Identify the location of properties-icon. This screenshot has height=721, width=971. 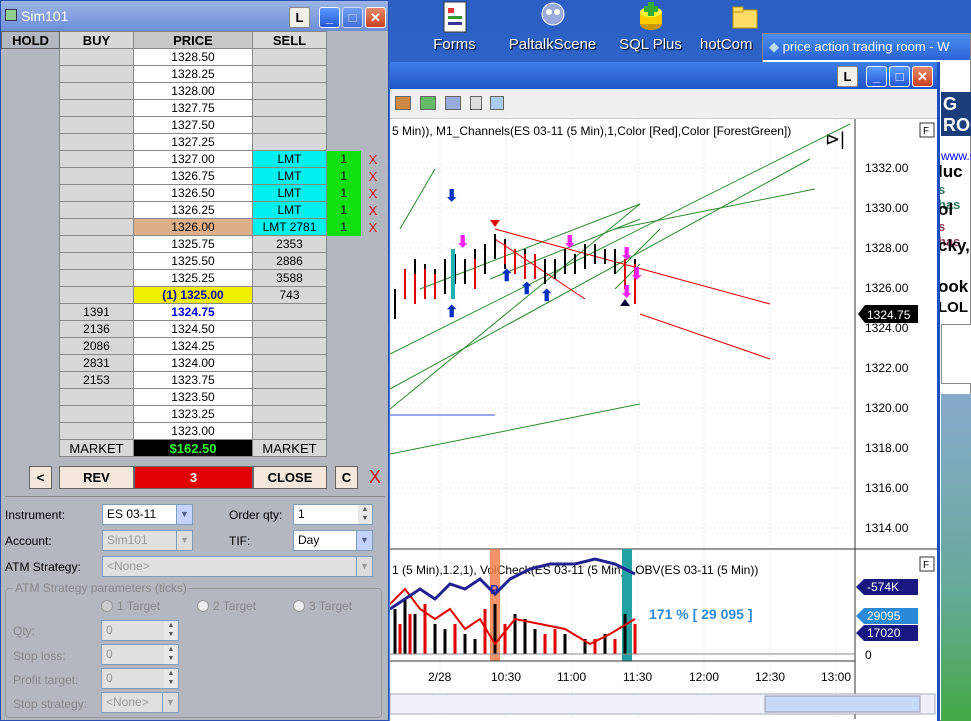
(497, 103).